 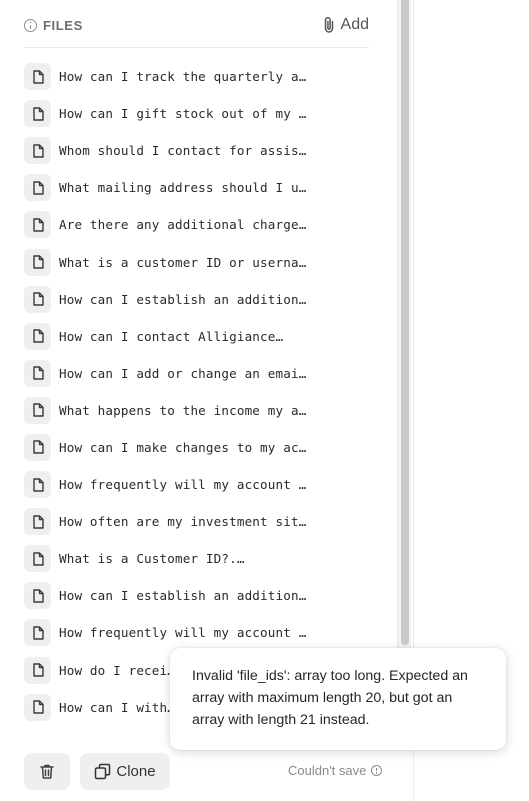 I want to click on trash-icon, so click(x=47, y=771).